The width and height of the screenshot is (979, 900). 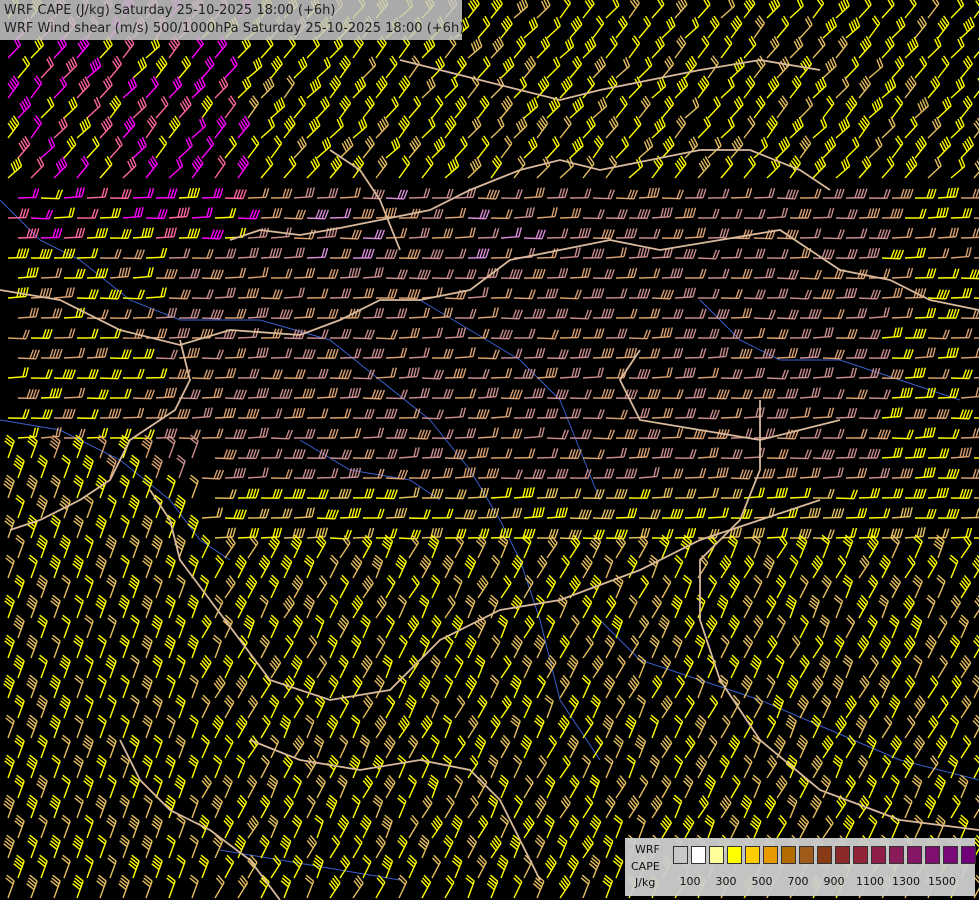 I want to click on legend-swatch, so click(x=824, y=855).